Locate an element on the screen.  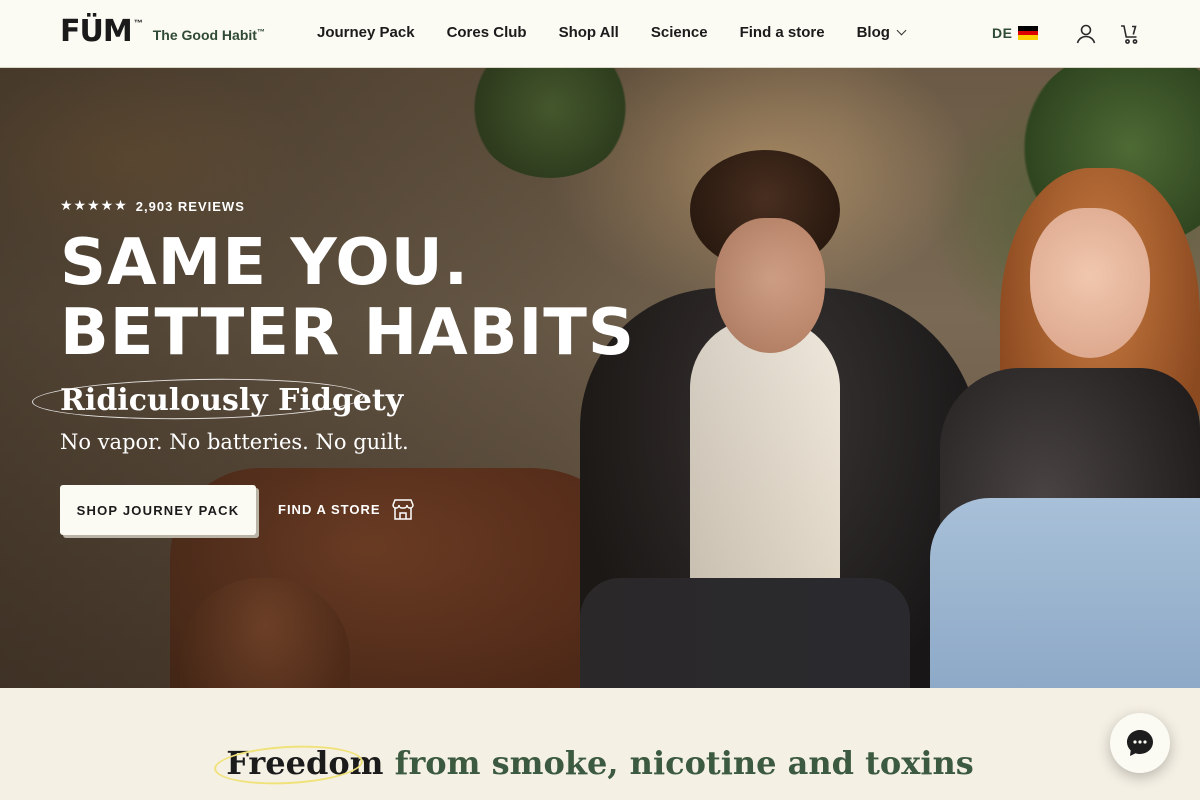
locale-switcher: DE is located at coordinates (1015, 33).